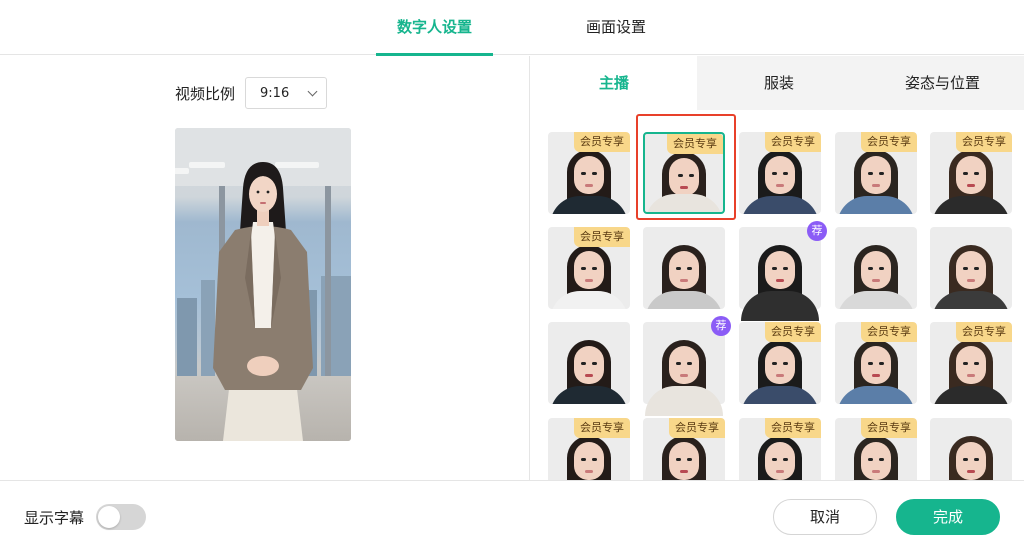  What do you see at coordinates (512, 515) in the screenshot?
I see `bottom-bar: 显示字幕 取消 完成` at bounding box center [512, 515].